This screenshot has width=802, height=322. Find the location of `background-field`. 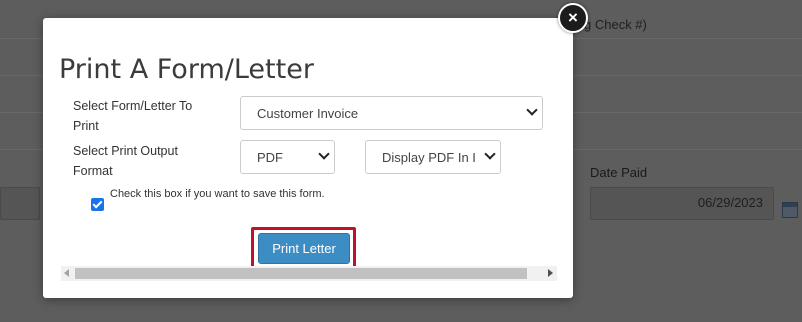

background-field is located at coordinates (20, 203).